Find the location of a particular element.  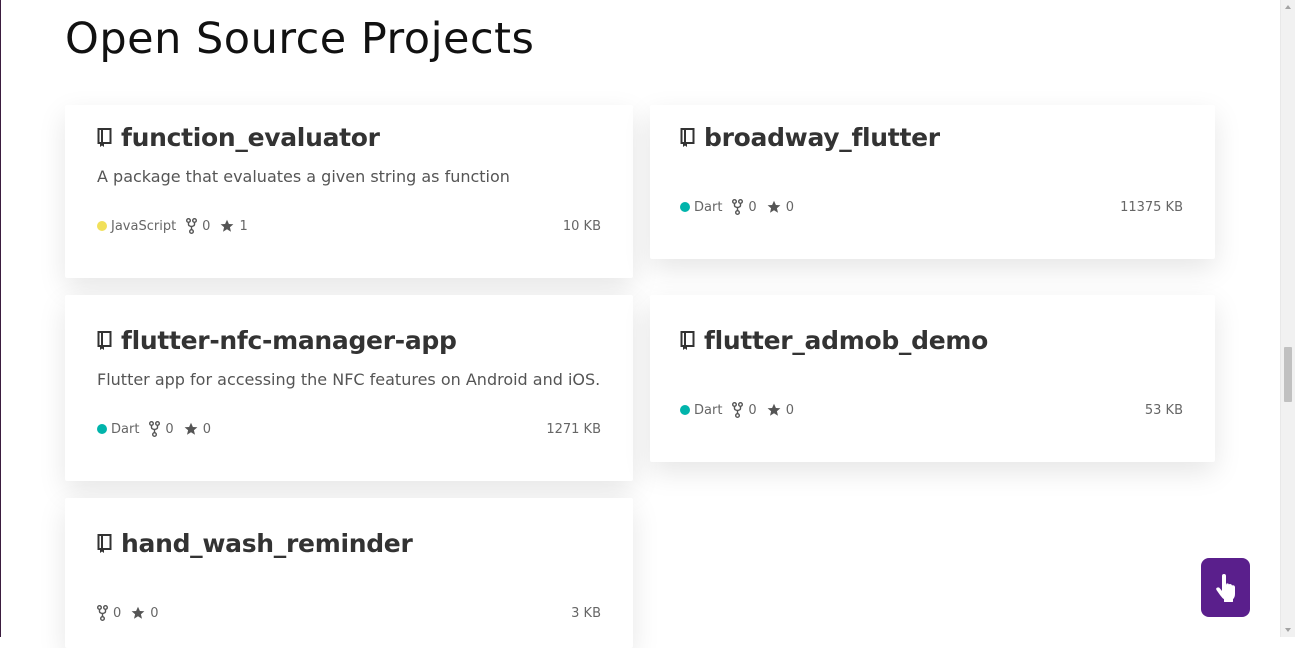

project-size: 53 KB is located at coordinates (1163, 410).